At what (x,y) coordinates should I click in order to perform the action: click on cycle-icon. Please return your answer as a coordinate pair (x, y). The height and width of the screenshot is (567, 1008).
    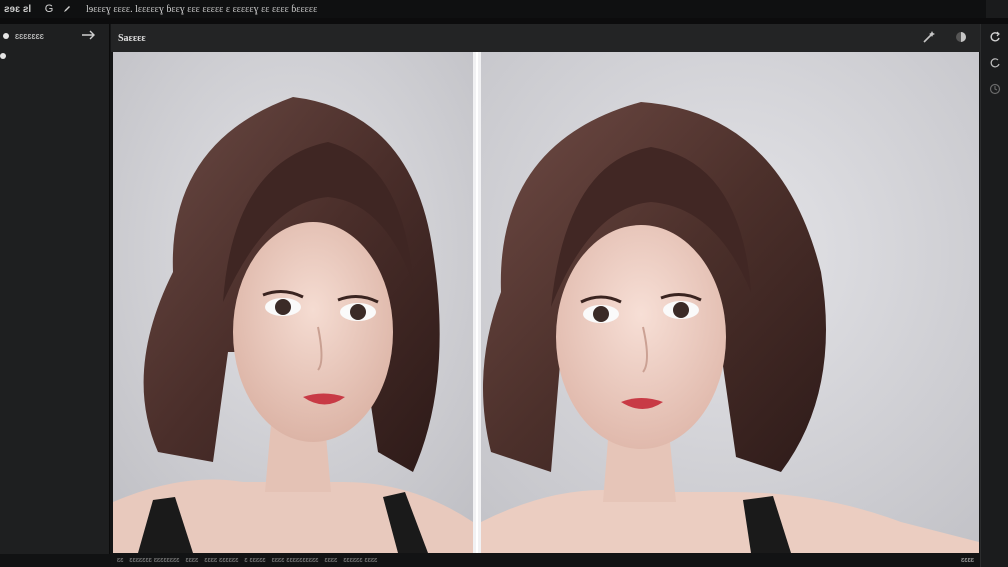
    Looking at the image, I should click on (994, 63).